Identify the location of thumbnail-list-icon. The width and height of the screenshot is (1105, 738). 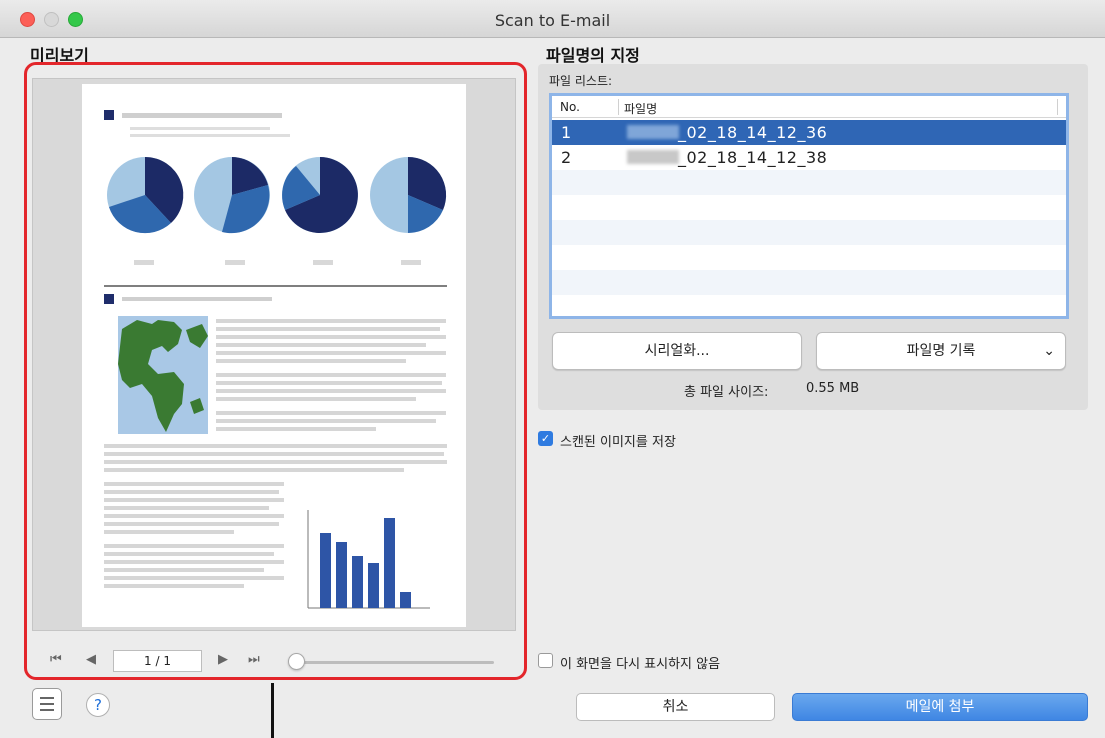
(47, 704).